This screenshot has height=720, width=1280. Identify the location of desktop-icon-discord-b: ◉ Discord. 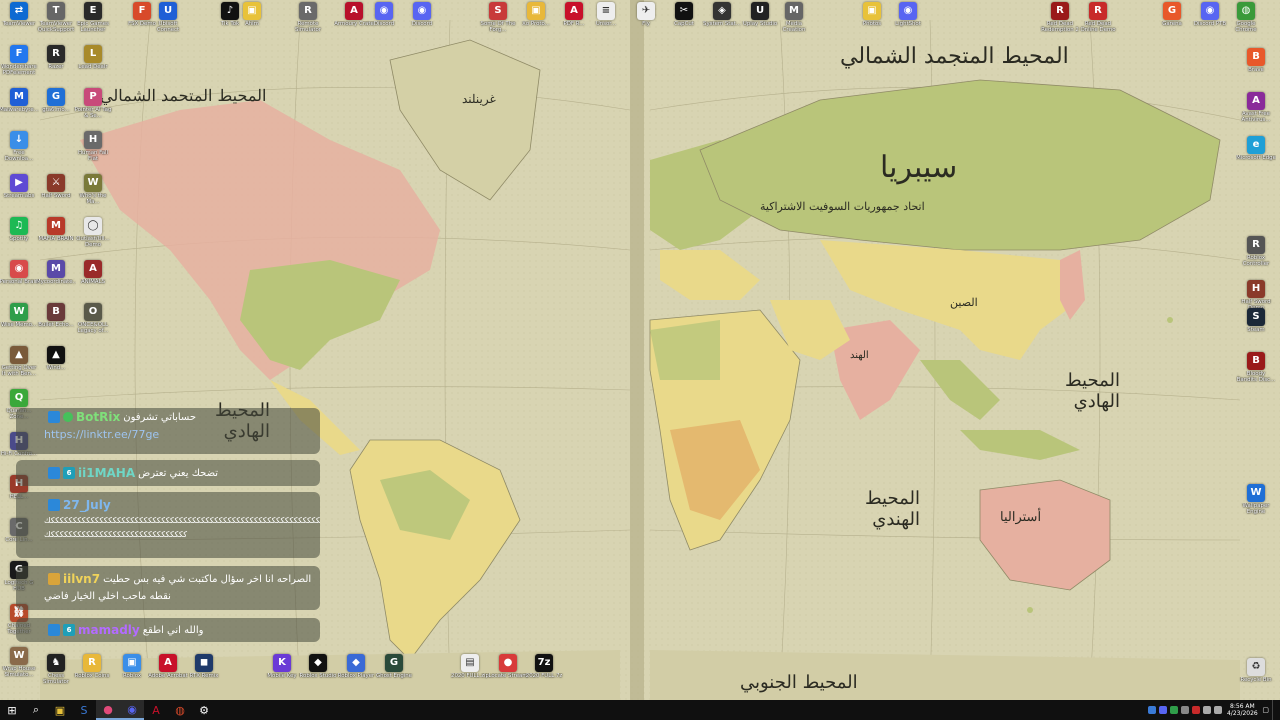
(422, 21).